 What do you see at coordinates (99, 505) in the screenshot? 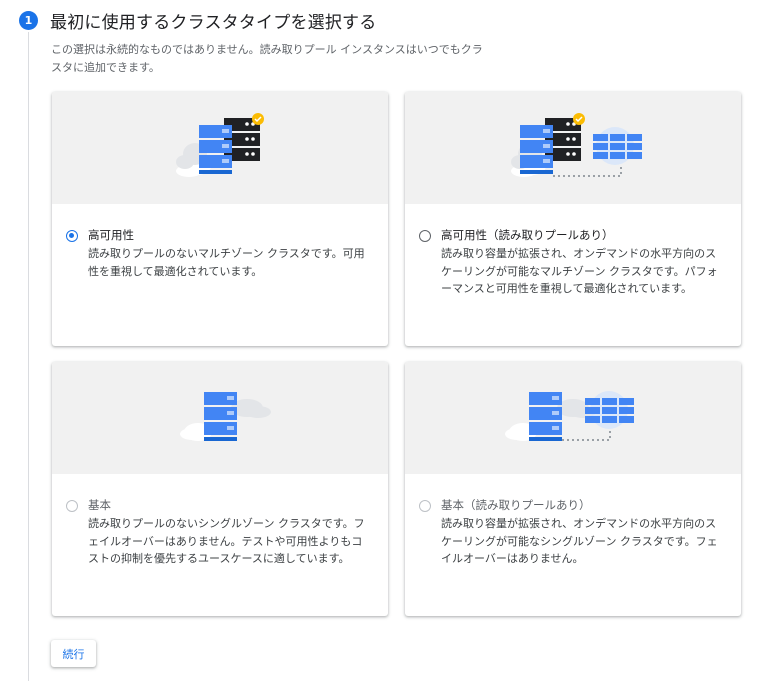
I see `option-title: 基本` at bounding box center [99, 505].